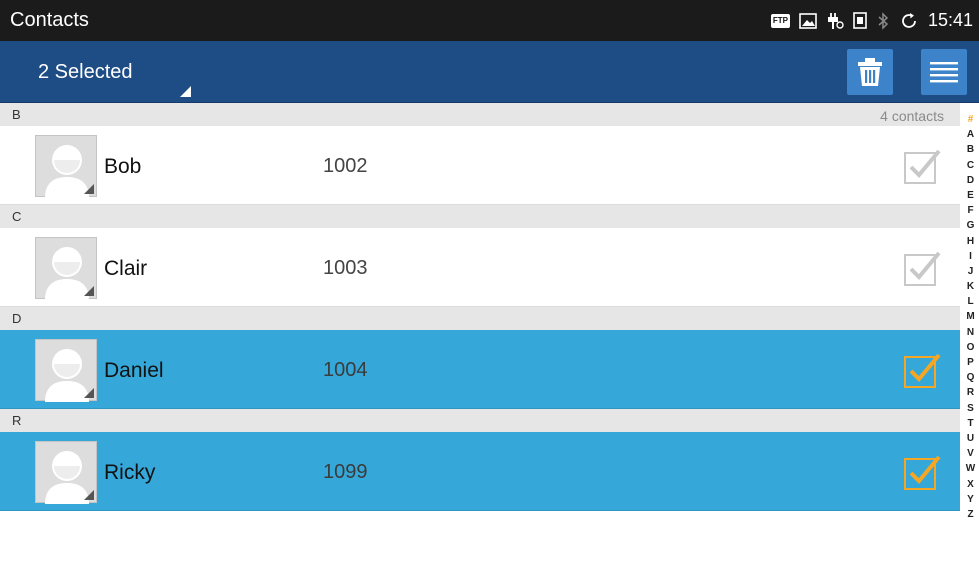  Describe the element at coordinates (874, 20) in the screenshot. I see `status-icons: FTP 15:41` at that location.